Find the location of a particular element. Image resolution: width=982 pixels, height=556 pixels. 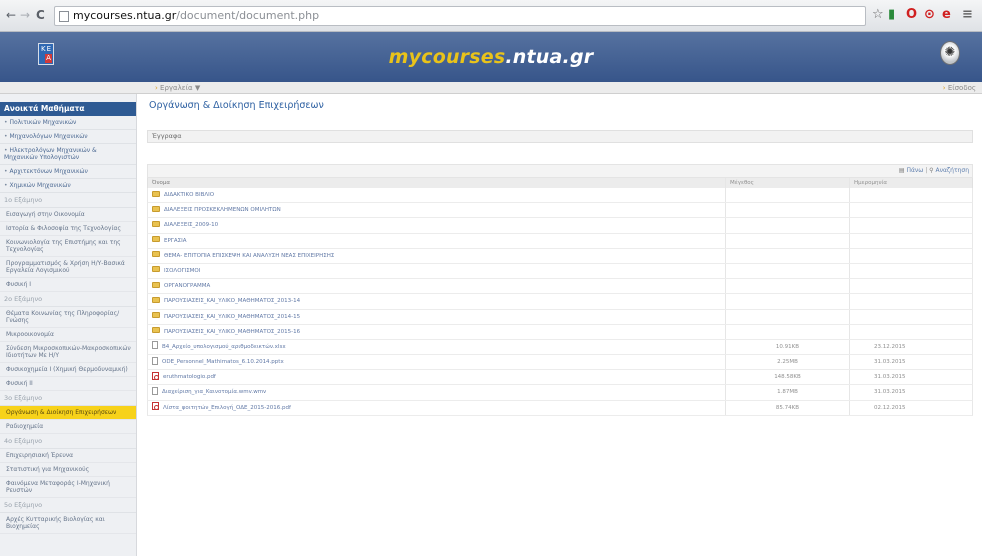

sidebar-course-active: Οργάνωση & Διοίκηση Επιχειρήσεων is located at coordinates (68, 413).